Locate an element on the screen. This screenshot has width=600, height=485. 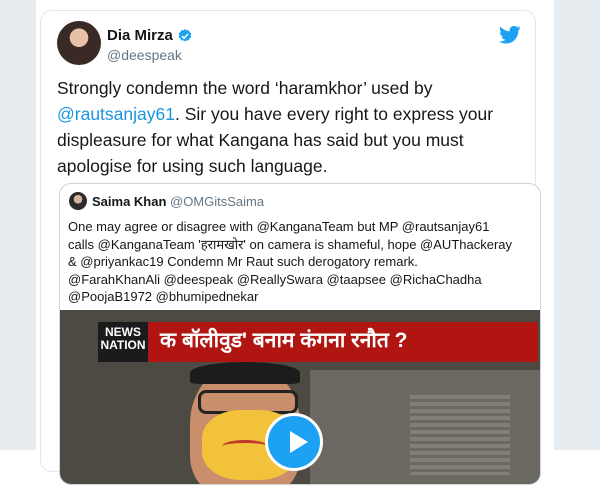
author-handle: @deespeak is located at coordinates (144, 55).